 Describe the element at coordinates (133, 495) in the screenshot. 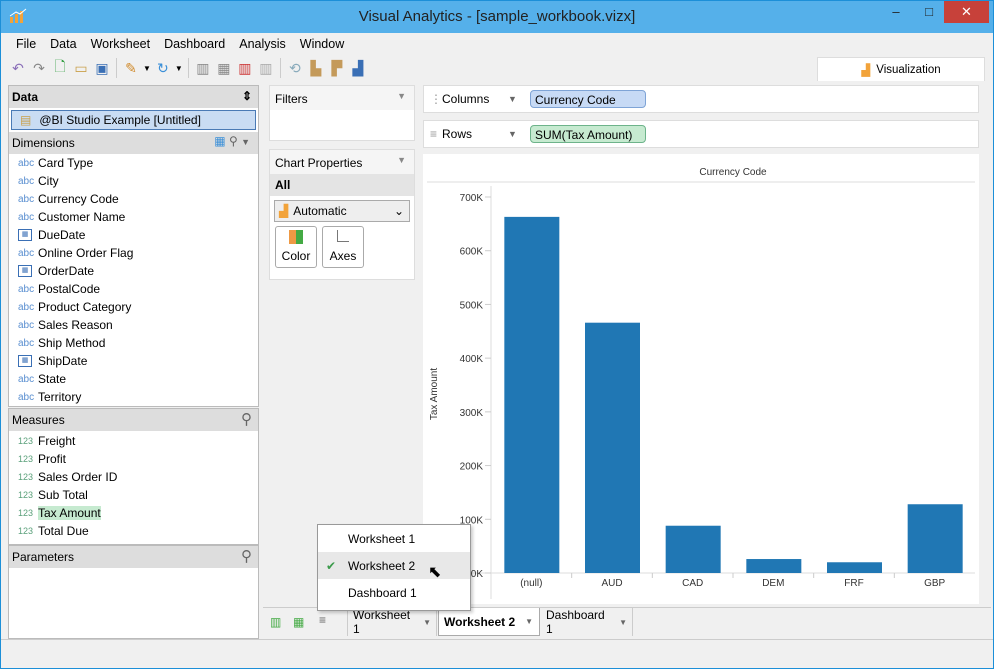

I see `measure-item: 123 Sub Total` at that location.